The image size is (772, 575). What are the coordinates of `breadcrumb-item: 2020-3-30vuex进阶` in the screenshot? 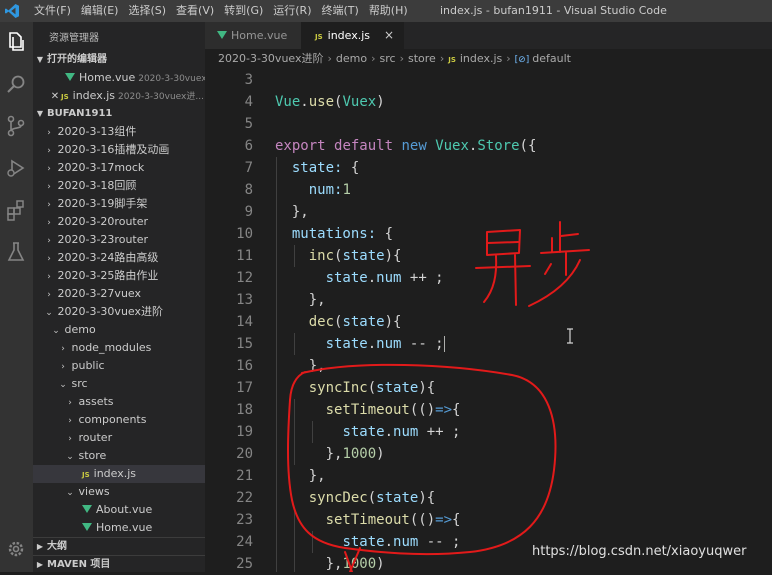 It's located at (271, 58).